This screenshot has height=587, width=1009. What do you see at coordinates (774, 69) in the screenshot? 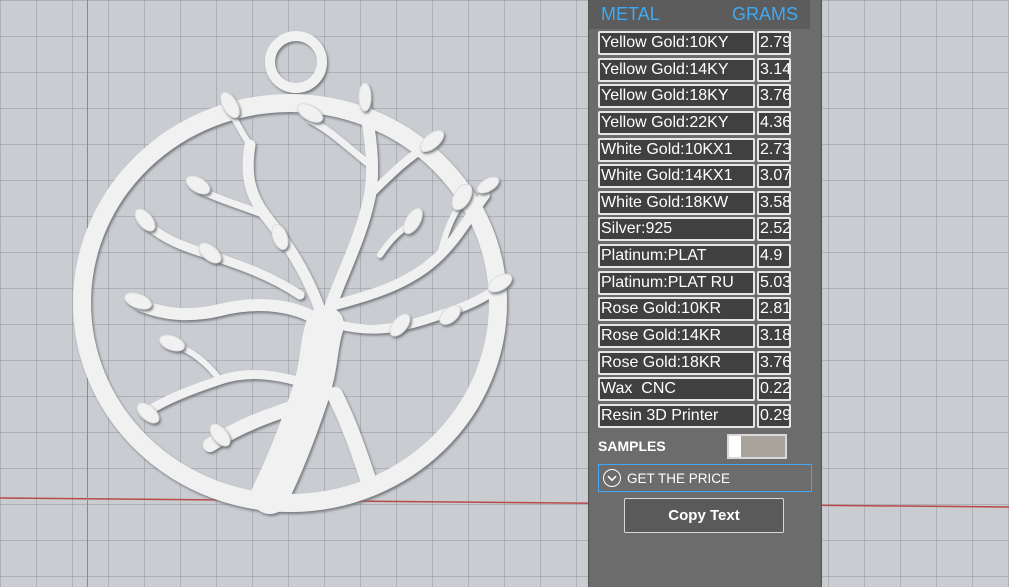
I see `grams-field: 3.14` at bounding box center [774, 69].